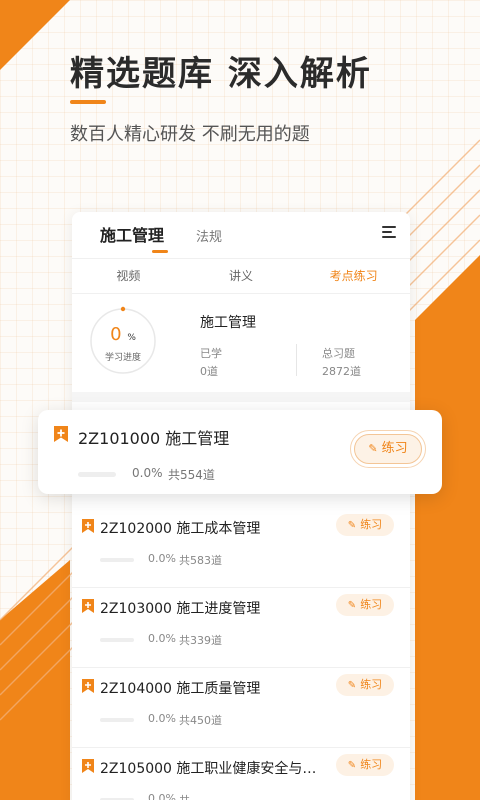 Image resolution: width=480 pixels, height=800 pixels. I want to click on chapter-row: 2Z105000 施工职业健康安全与… 0.0% 共… ✎练习, so click(241, 774).